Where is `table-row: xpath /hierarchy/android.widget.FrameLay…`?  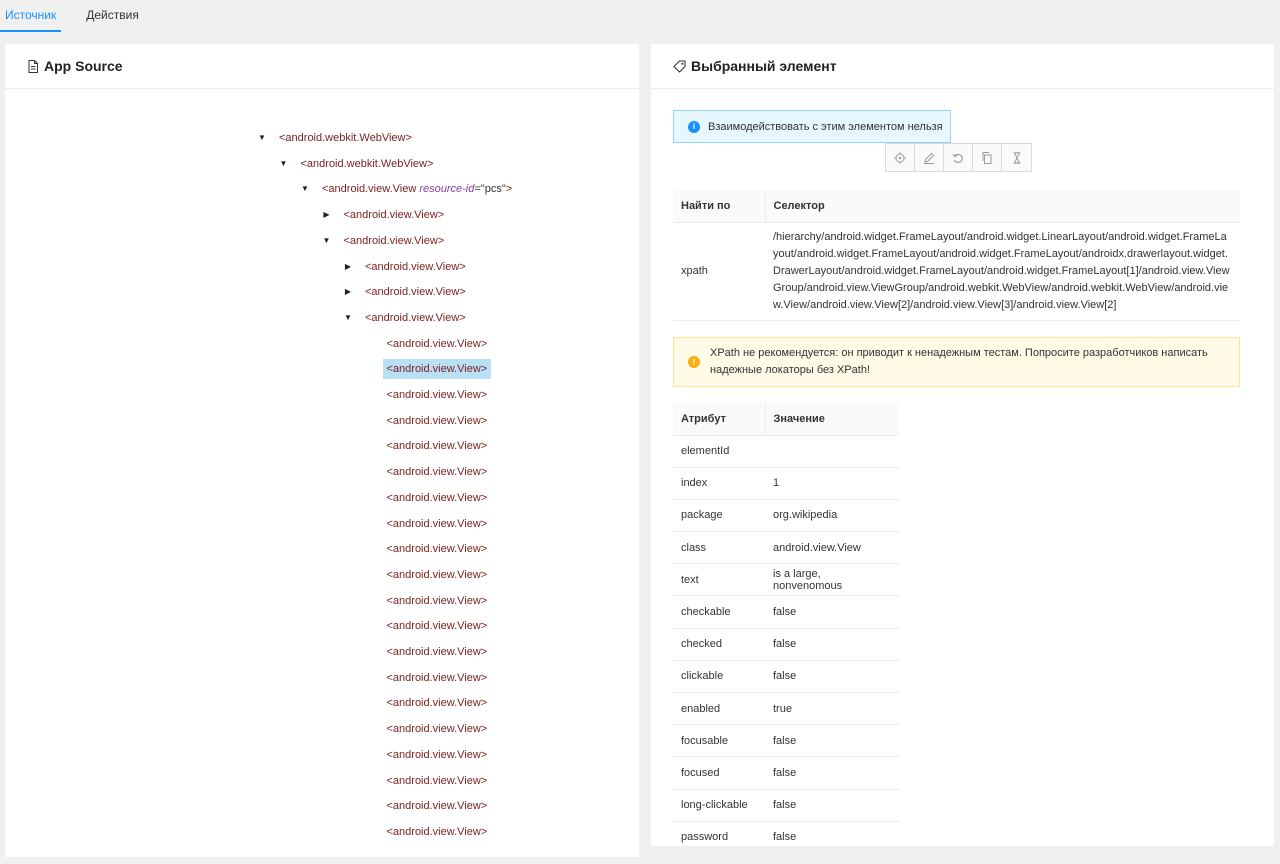
table-row: xpath /hierarchy/android.widget.FrameLay… is located at coordinates (956, 271).